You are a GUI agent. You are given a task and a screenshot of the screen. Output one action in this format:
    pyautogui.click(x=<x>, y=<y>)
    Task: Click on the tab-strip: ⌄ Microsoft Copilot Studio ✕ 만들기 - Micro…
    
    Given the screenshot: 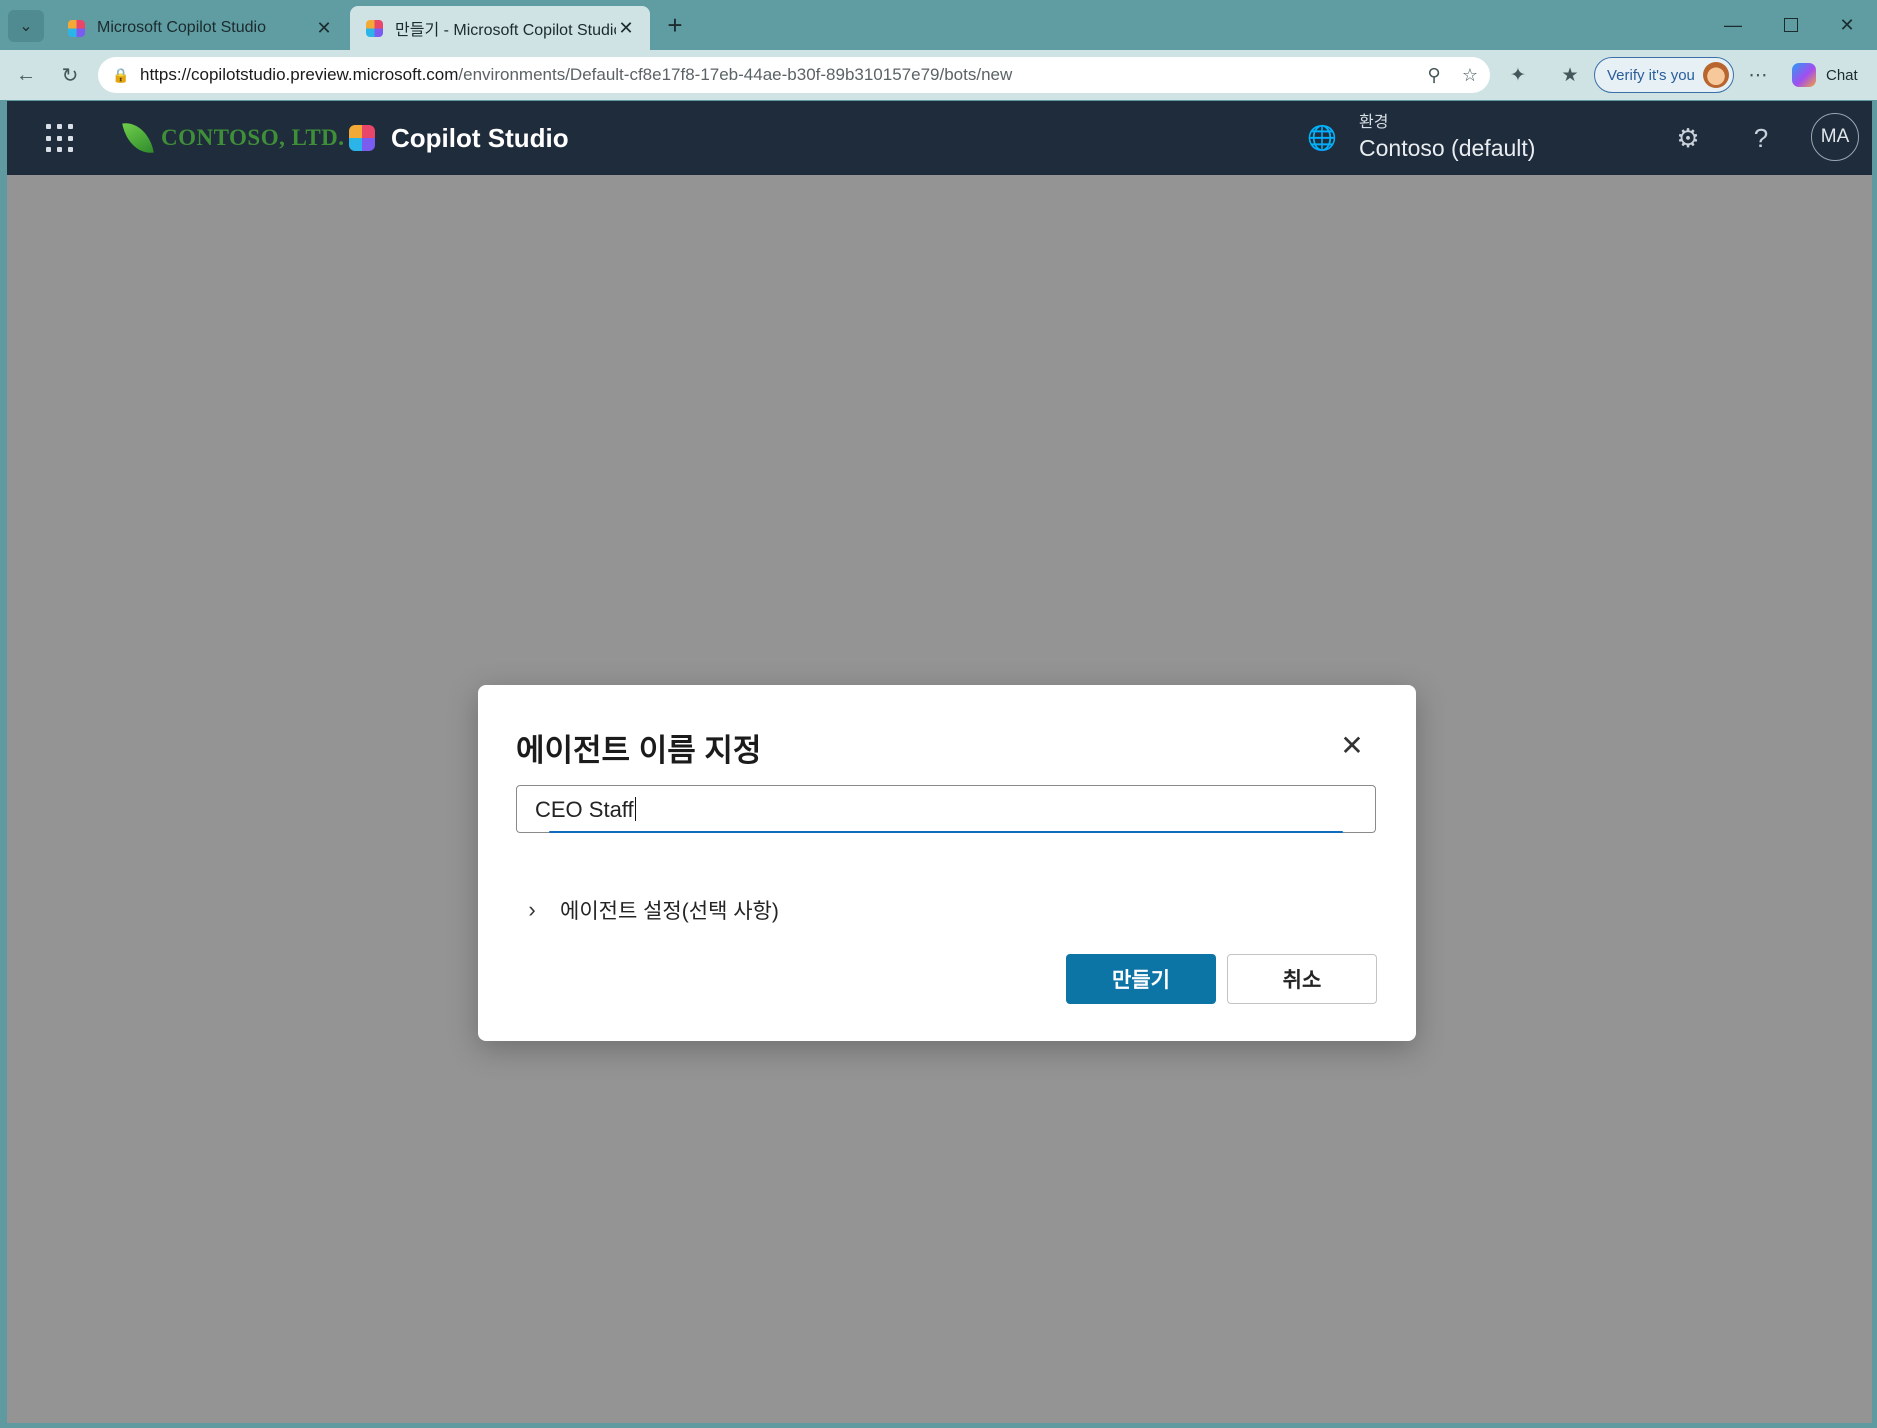 What is the action you would take?
    pyautogui.click(x=938, y=25)
    